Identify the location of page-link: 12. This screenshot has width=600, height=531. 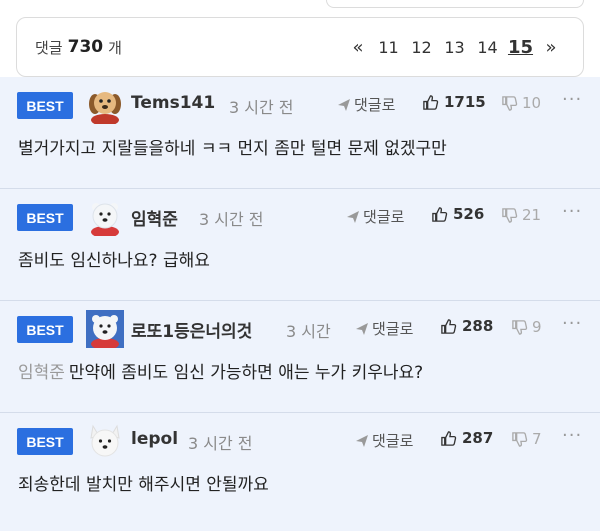
(421, 47).